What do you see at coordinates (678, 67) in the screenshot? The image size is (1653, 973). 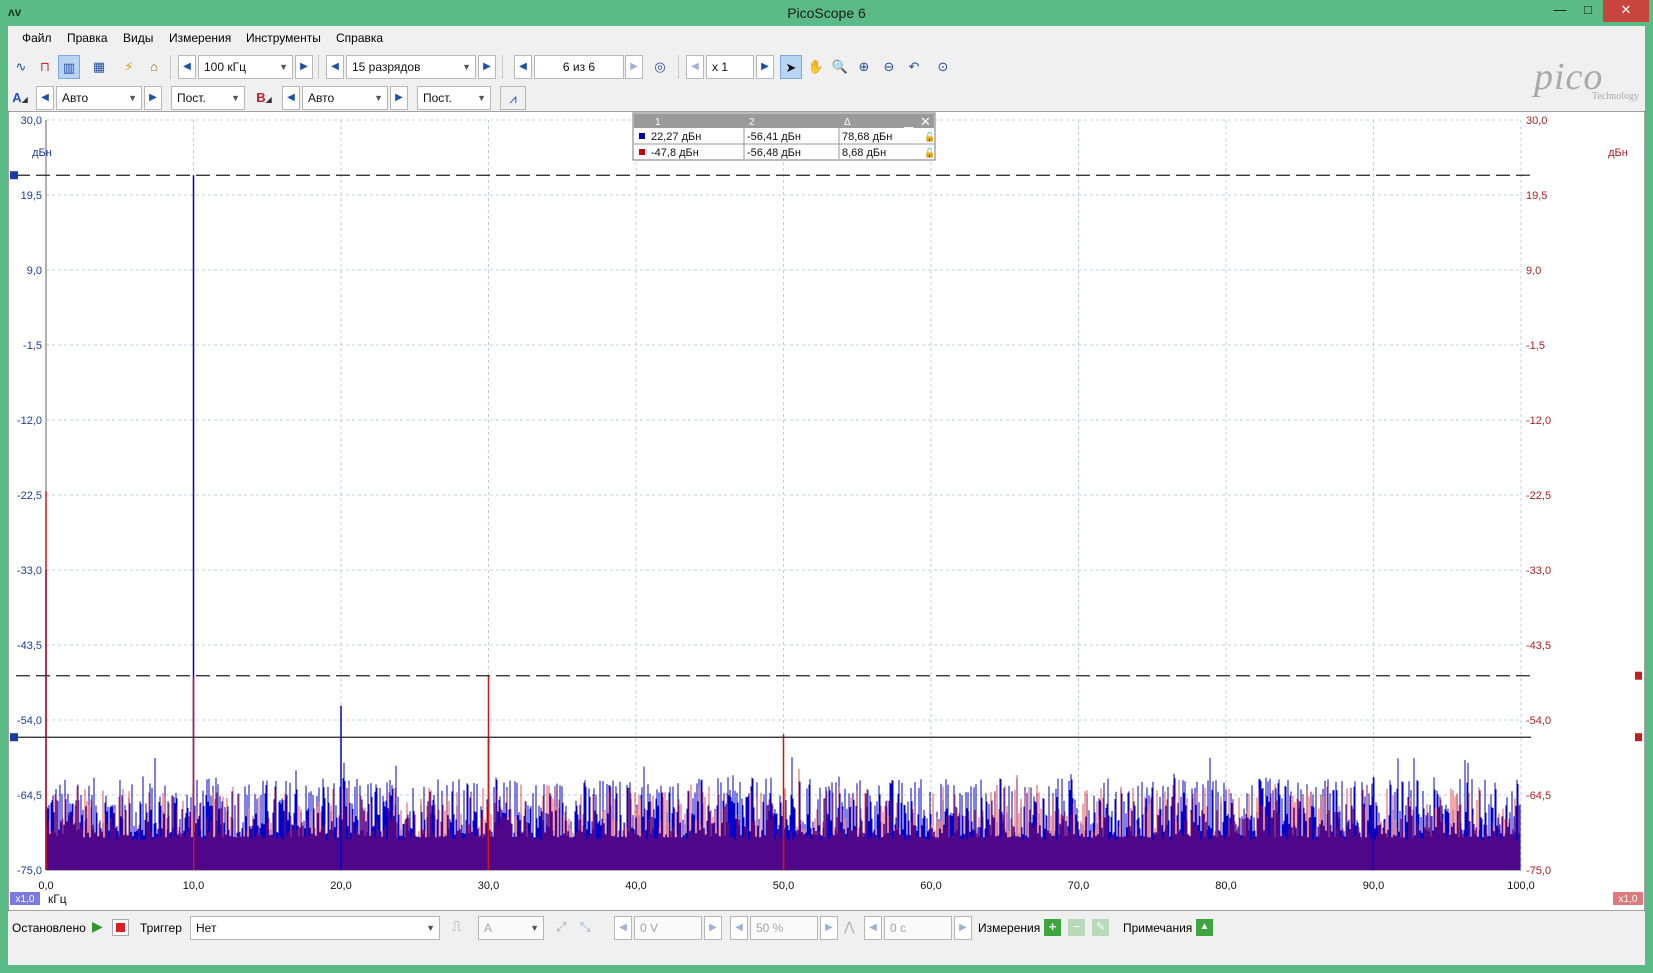 I see `toolbar-separator` at bounding box center [678, 67].